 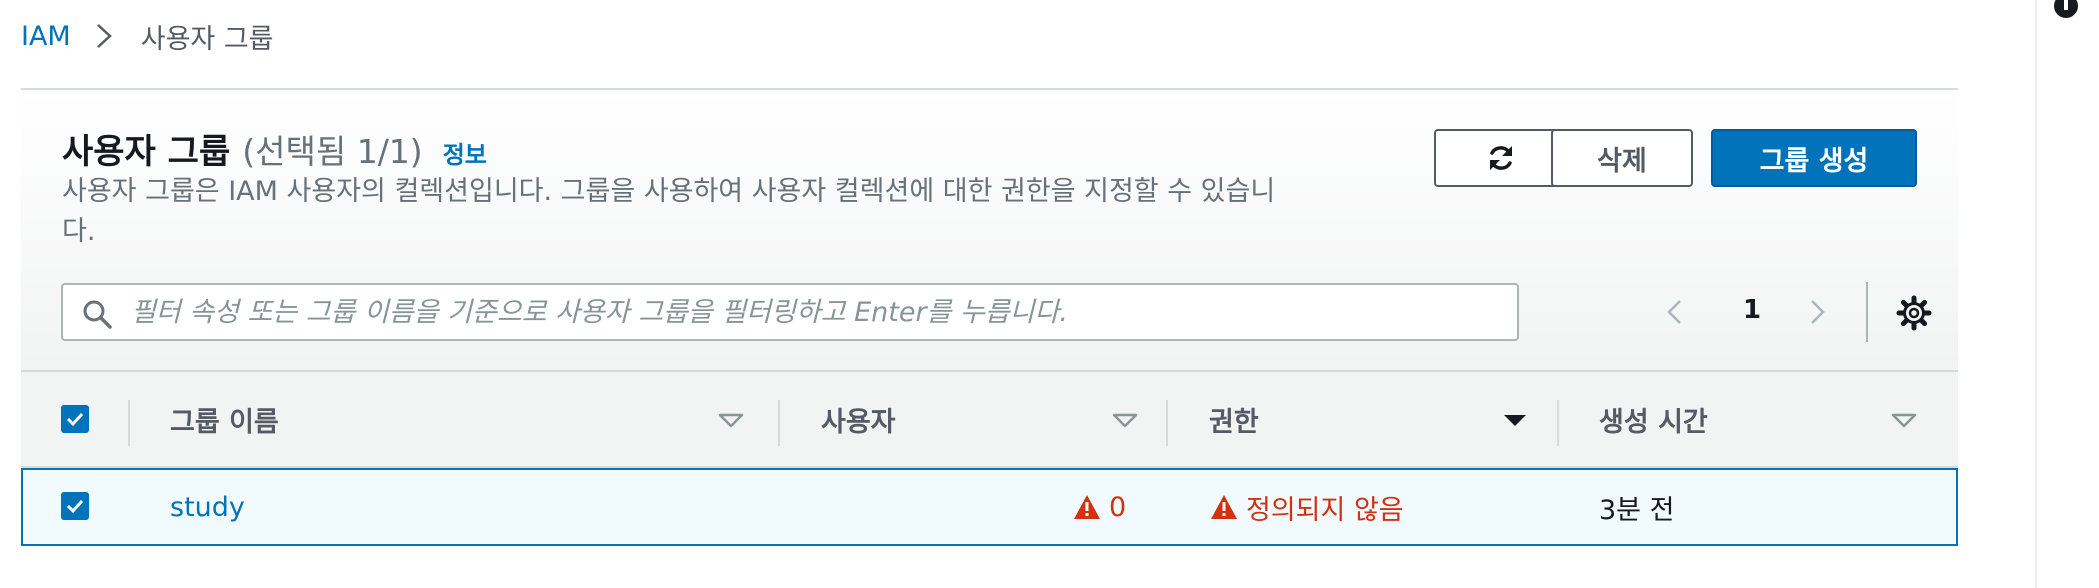 I want to click on column-header-created: 생성 시간, so click(x=1653, y=419).